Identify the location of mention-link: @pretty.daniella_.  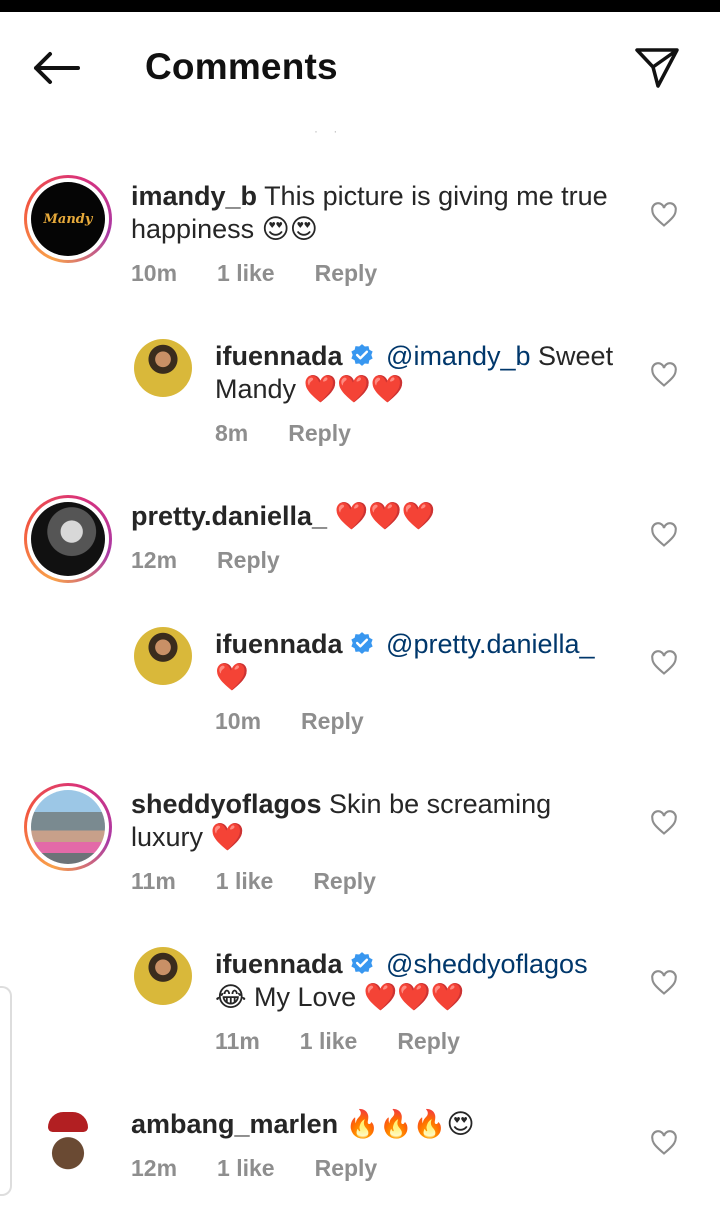
(490, 644).